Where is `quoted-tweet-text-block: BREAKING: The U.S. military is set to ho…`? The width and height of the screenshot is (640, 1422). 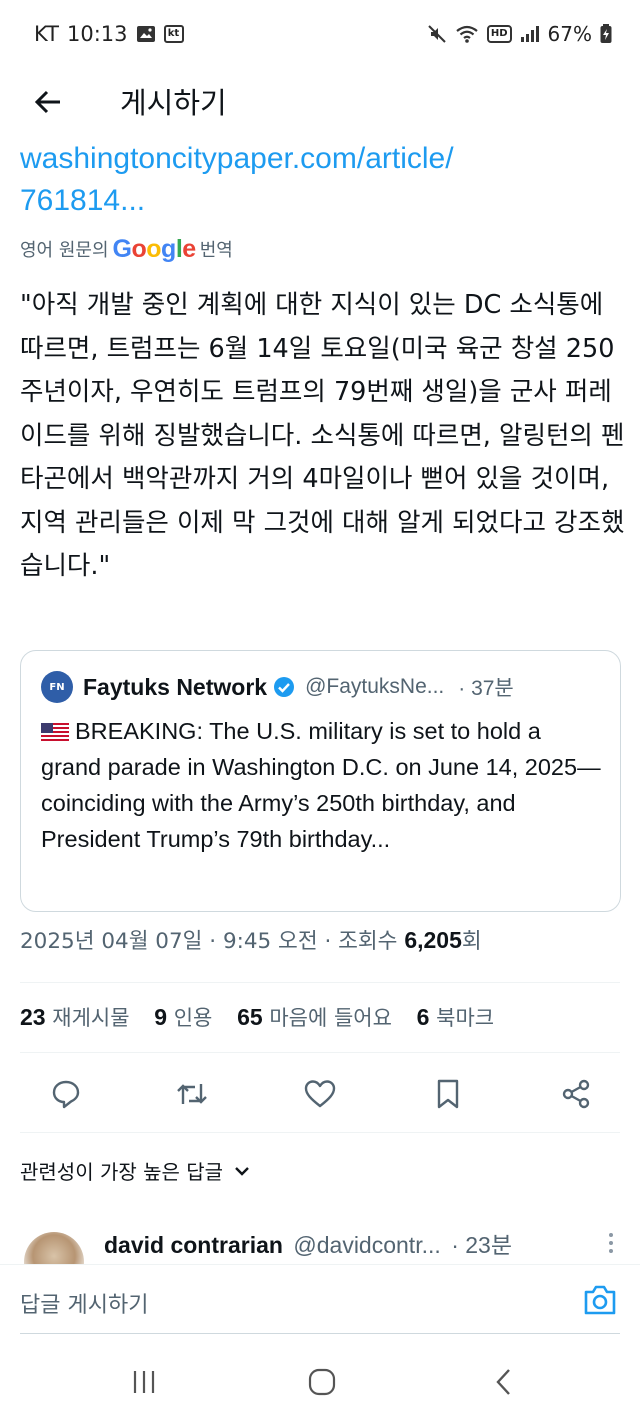
quoted-tweet-text-block: BREAKING: The U.S. military is set to ho… is located at coordinates (323, 785).